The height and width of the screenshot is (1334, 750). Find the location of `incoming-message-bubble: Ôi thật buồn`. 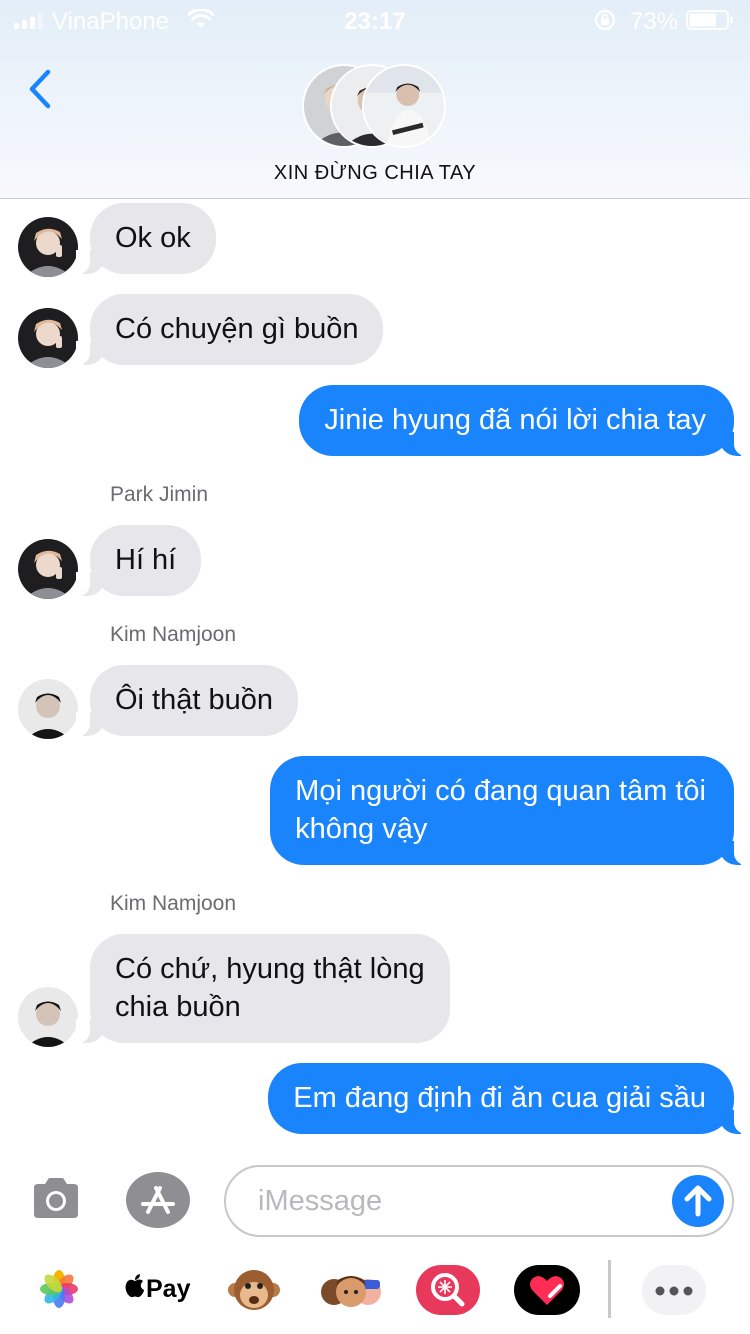

incoming-message-bubble: Ôi thật buồn is located at coordinates (187, 700).